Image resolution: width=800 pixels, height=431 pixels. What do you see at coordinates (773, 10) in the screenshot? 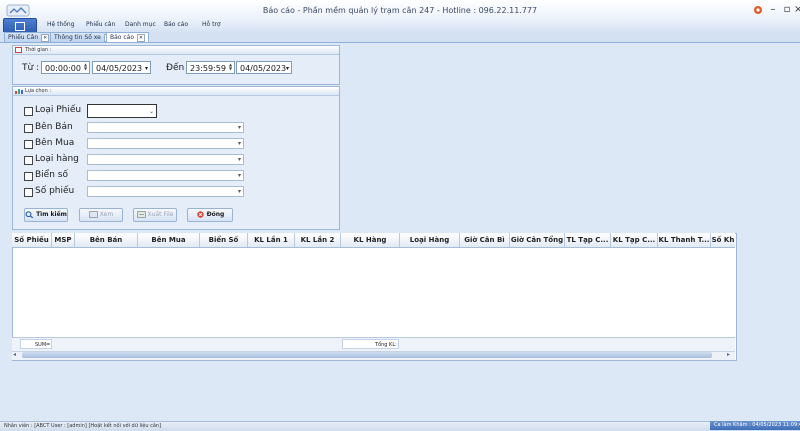
I see `minimize-icon: –` at bounding box center [773, 10].